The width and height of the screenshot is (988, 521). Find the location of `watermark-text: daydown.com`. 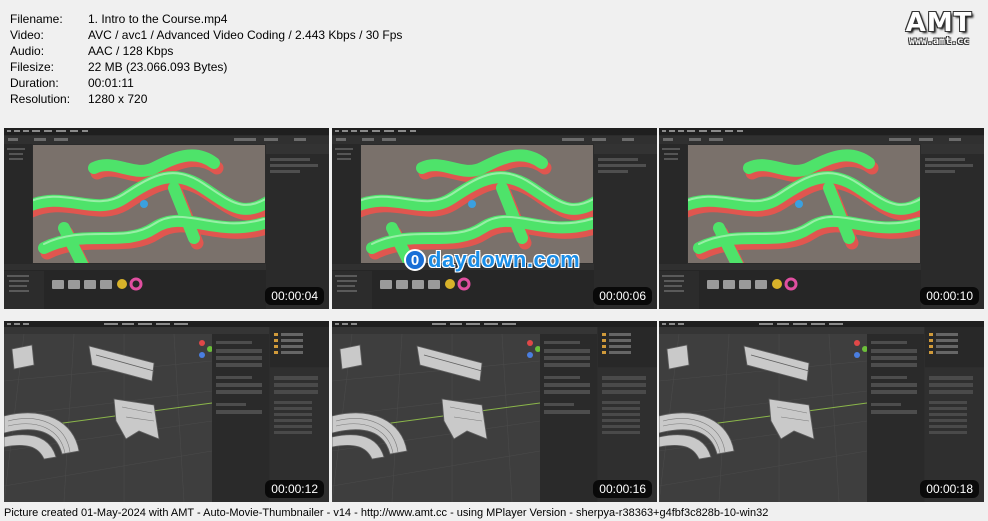

watermark-text: daydown.com is located at coordinates (504, 259).